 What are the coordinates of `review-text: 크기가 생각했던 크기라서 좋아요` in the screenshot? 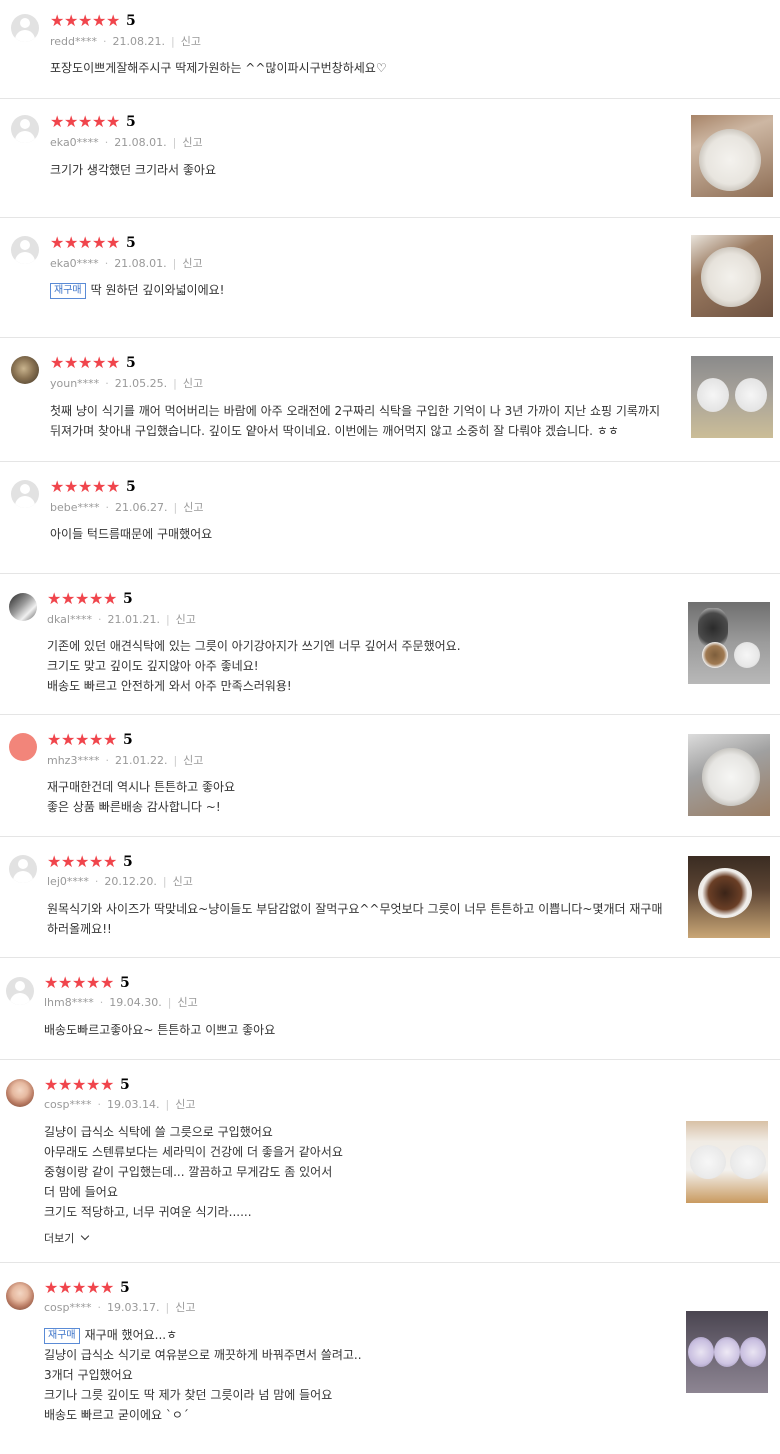 It's located at (133, 170).